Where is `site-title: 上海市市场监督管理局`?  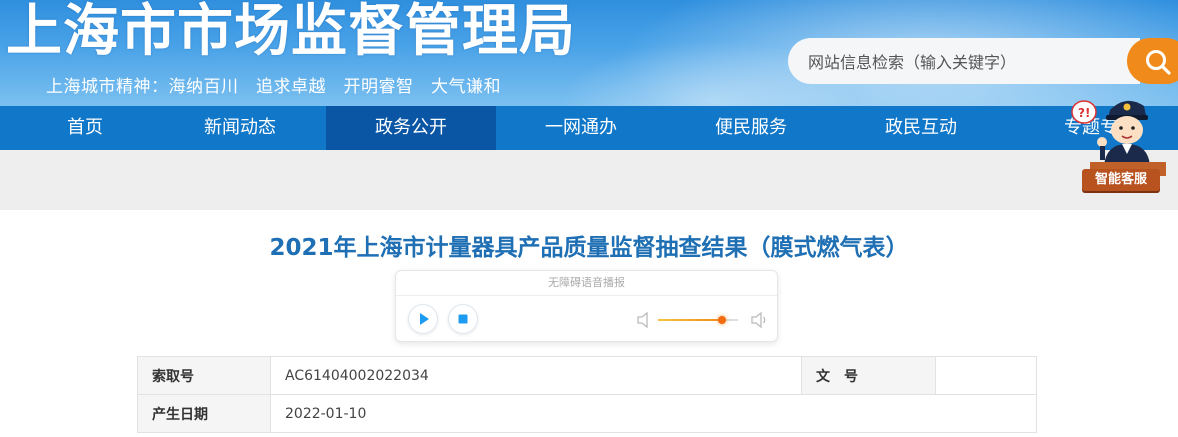
site-title: 上海市市场监督管理局 is located at coordinates (291, 34).